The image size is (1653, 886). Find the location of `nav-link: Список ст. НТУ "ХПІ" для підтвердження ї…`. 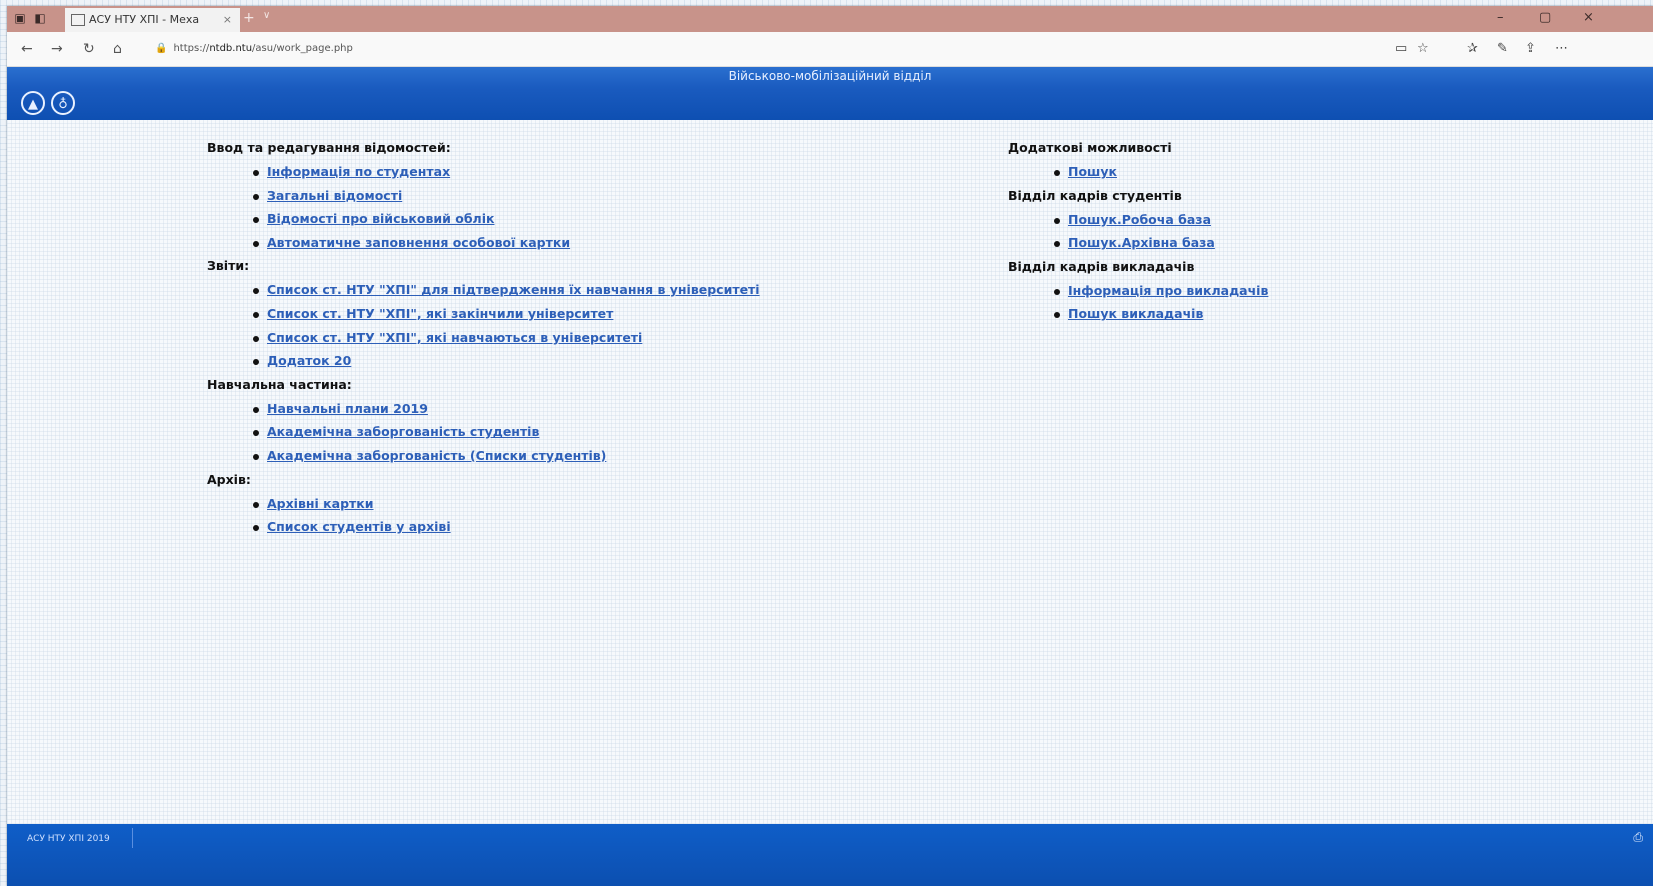

nav-link: Список ст. НТУ "ХПІ" для підтвердження ї… is located at coordinates (513, 289).